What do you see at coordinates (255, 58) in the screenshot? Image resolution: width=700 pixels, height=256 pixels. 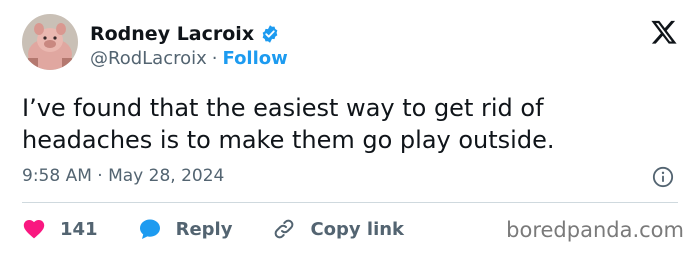 I see `follow-button: Follow` at bounding box center [255, 58].